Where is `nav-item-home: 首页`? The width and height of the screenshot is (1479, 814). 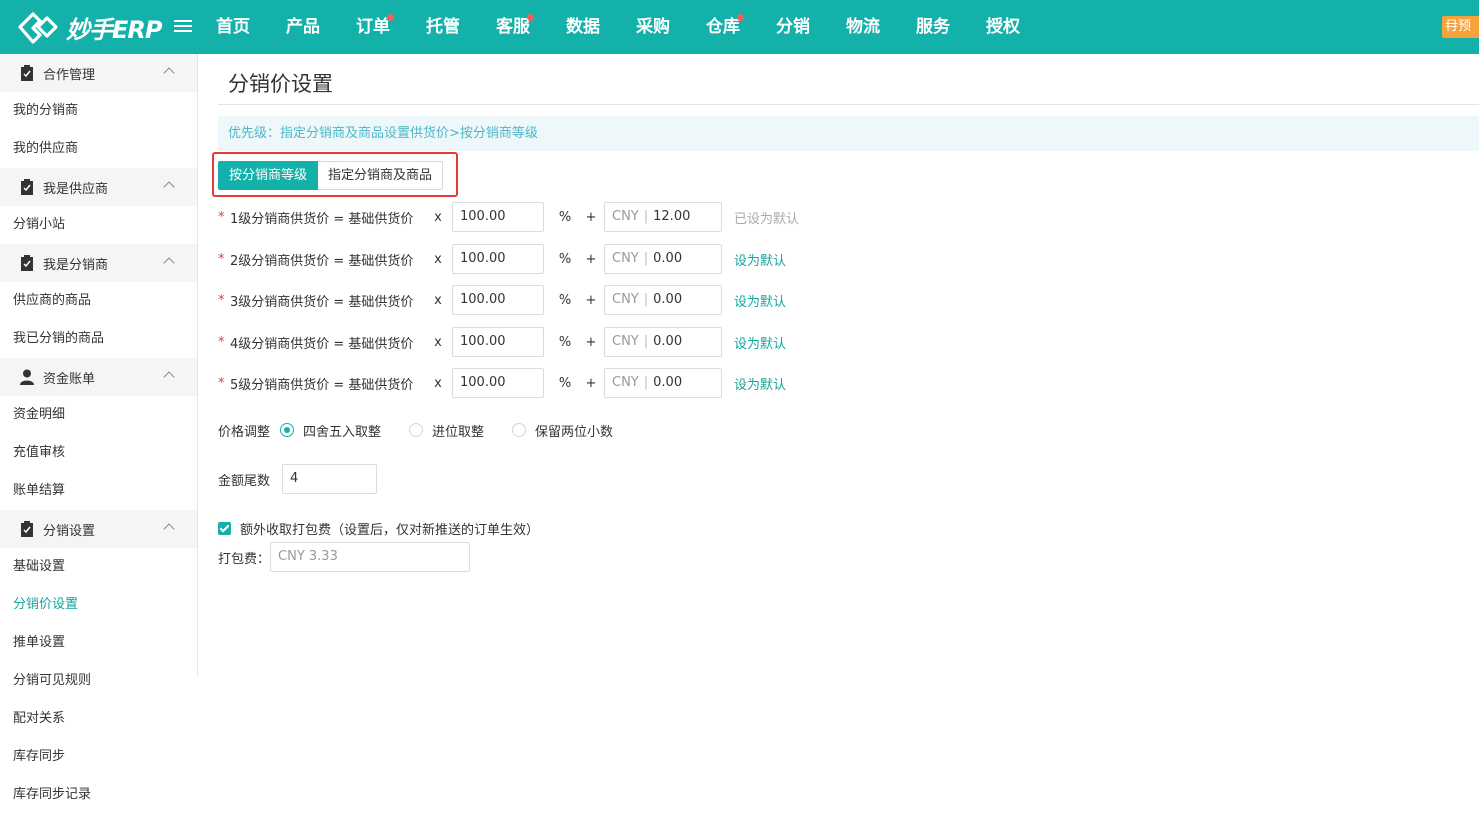 nav-item-home: 首页 is located at coordinates (233, 27).